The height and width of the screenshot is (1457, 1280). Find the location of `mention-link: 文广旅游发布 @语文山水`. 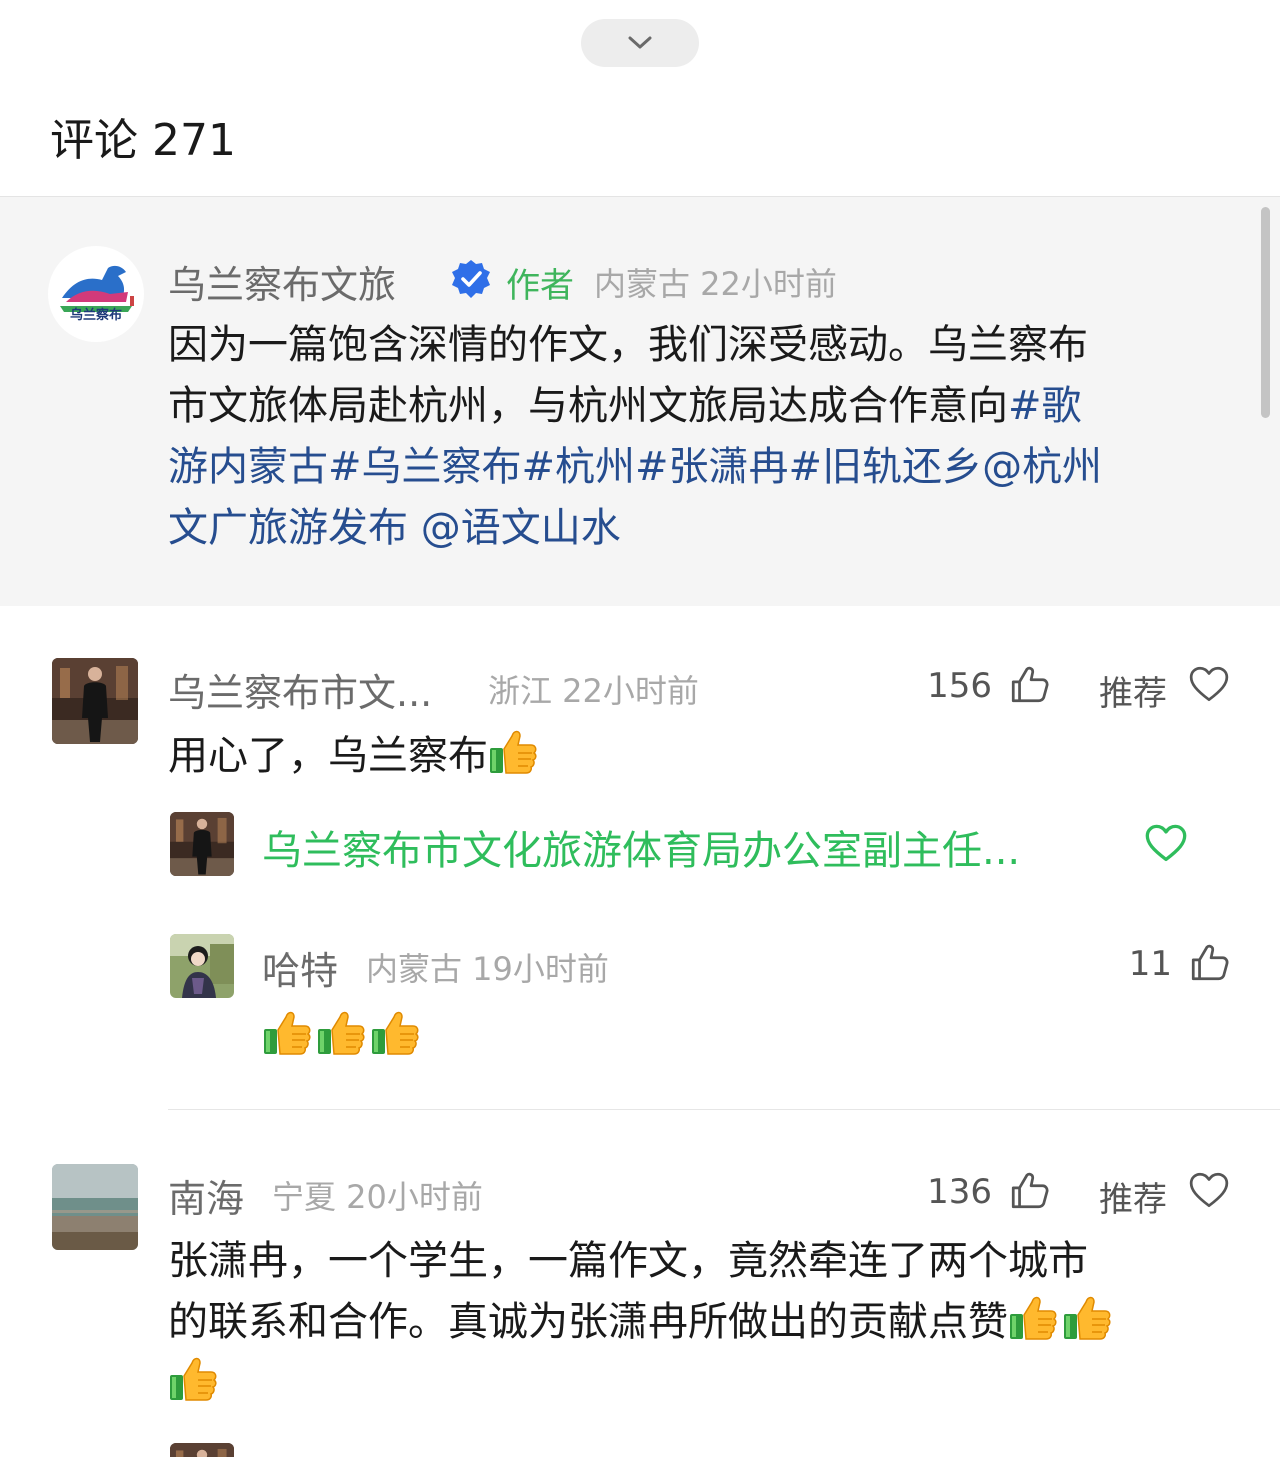

mention-link: 文广旅游发布 @语文山水 is located at coordinates (708, 528).